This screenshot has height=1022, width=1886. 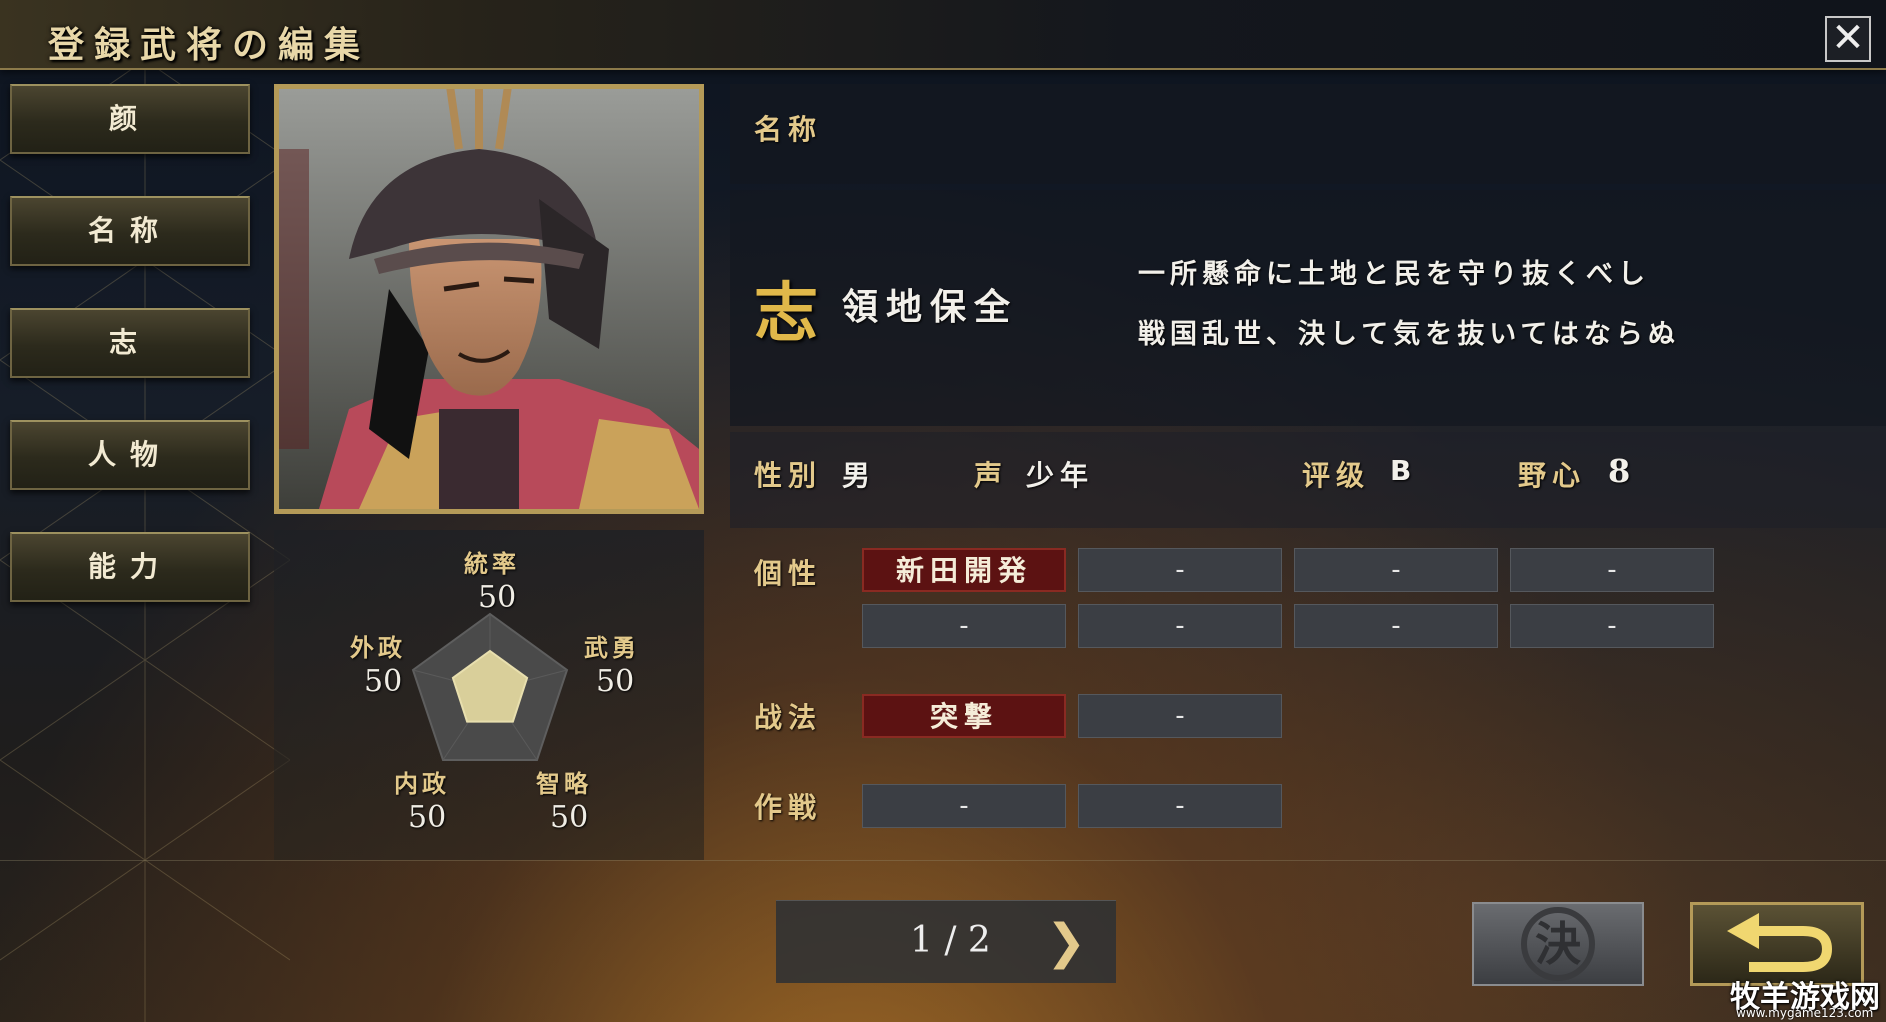 I want to click on chevron-right-icon: ❯, so click(x=1066, y=942).